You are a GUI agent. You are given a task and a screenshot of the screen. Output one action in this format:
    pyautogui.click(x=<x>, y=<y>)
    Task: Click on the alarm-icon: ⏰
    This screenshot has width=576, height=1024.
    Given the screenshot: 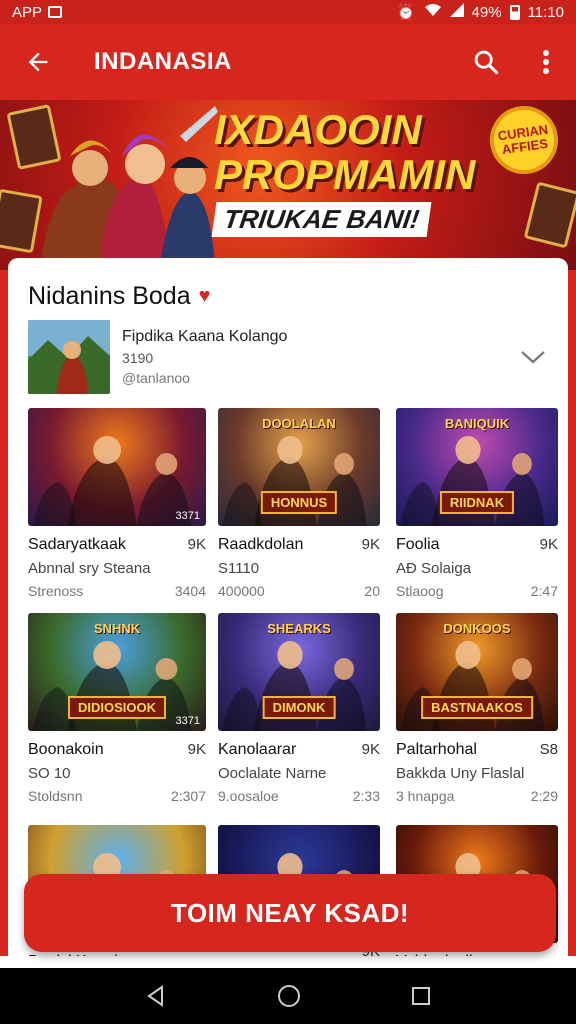 What is the action you would take?
    pyautogui.click(x=406, y=12)
    